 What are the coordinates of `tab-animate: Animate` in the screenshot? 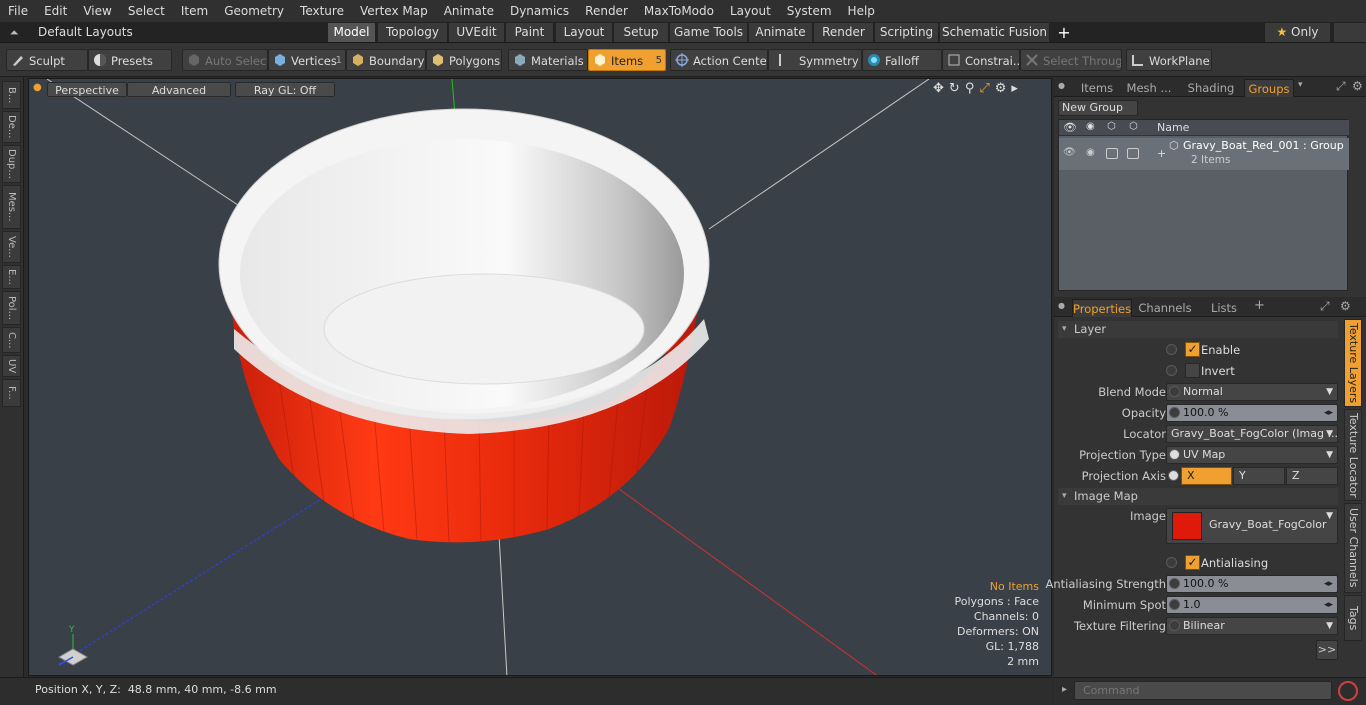 It's located at (781, 32).